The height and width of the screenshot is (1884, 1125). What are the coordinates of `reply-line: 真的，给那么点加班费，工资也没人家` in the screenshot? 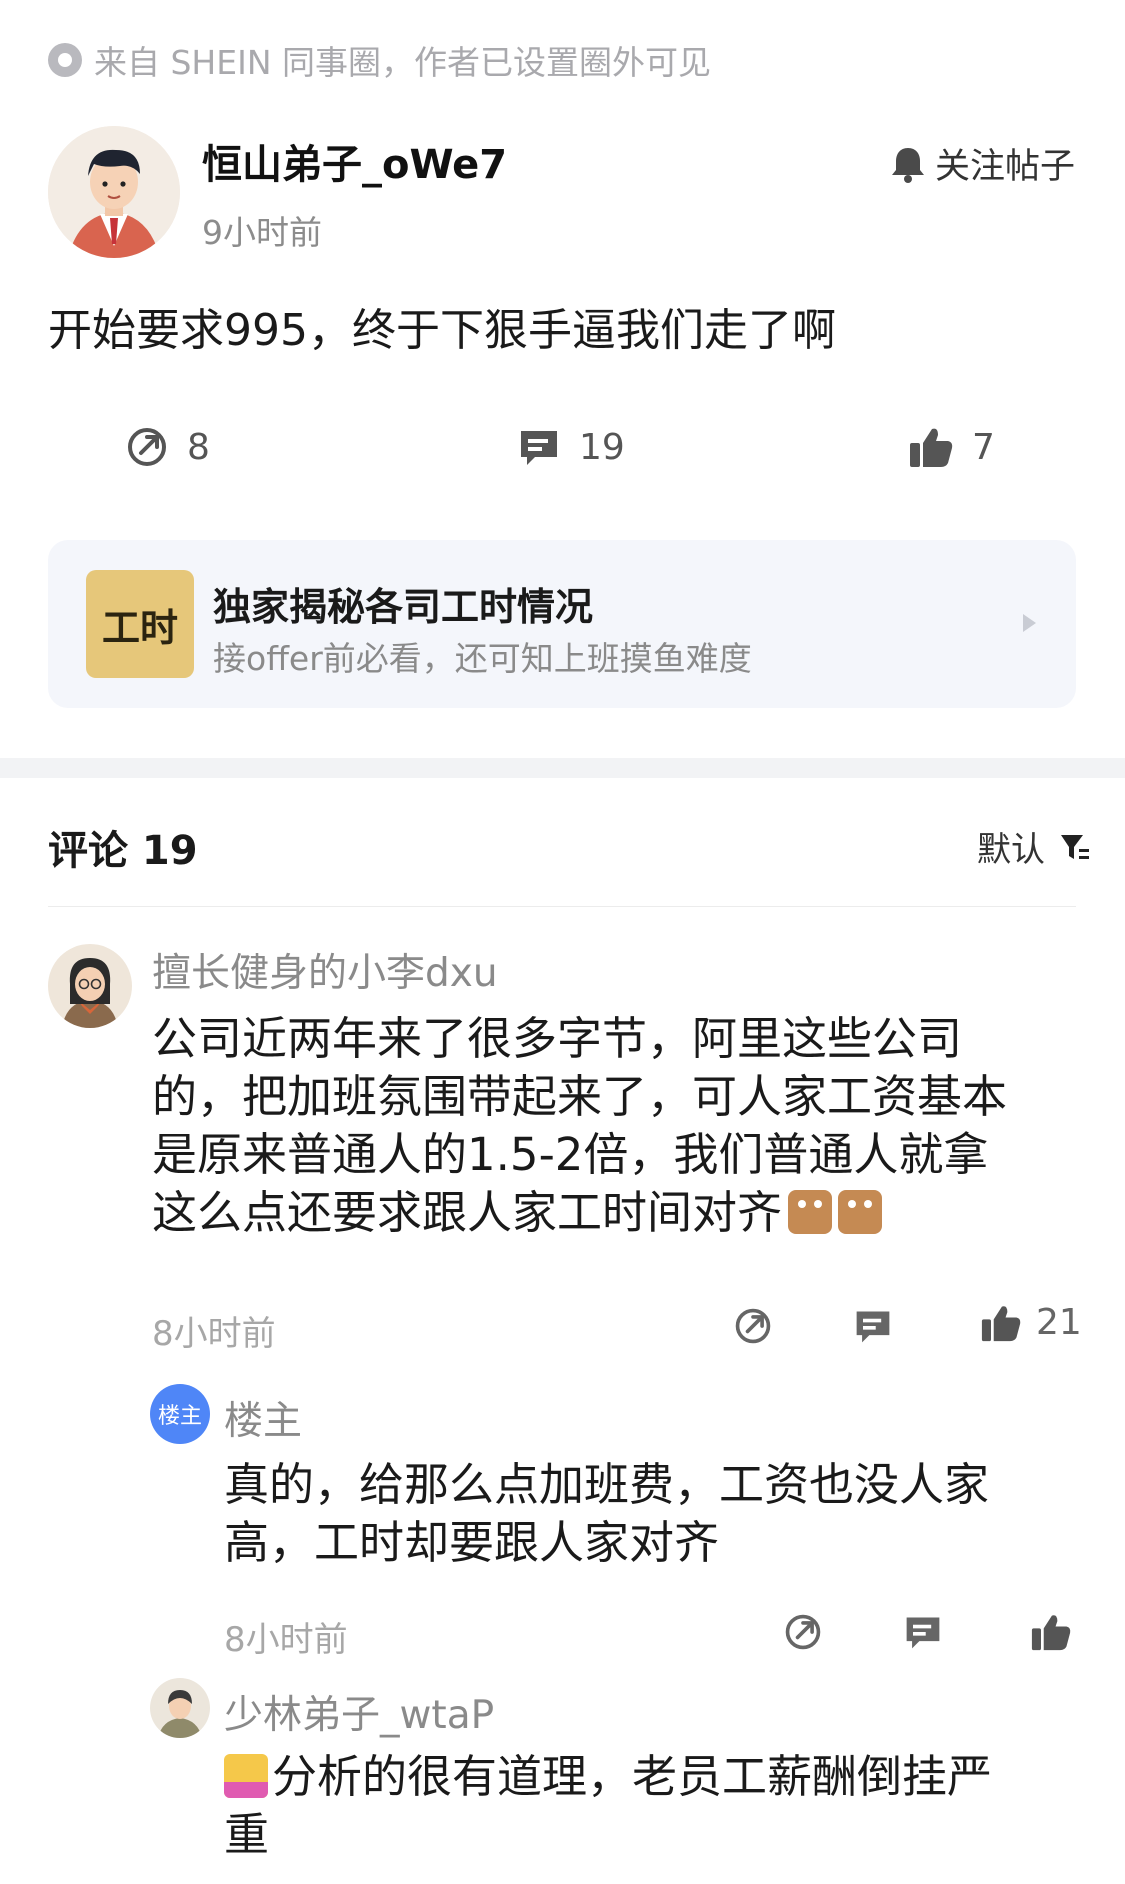 It's located at (607, 1484).